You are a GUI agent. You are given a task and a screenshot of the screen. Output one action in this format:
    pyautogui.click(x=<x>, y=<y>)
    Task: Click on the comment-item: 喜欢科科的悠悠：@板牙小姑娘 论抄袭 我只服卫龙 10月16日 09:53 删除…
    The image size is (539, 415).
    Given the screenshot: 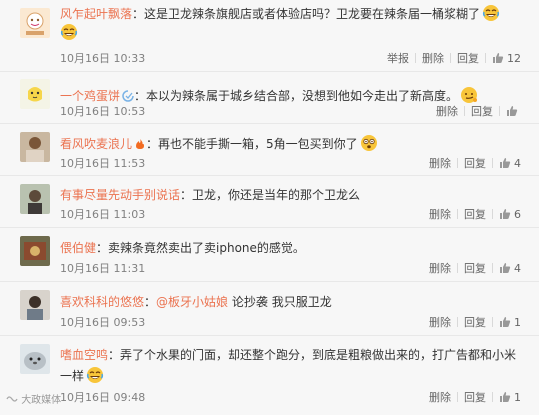 What is the action you would take?
    pyautogui.click(x=269, y=309)
    